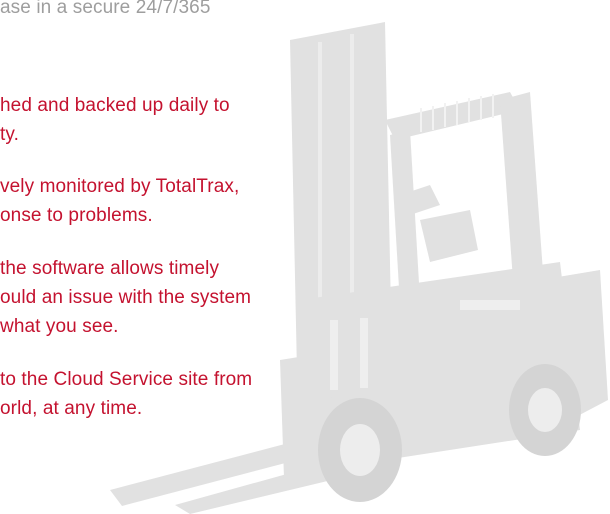  What do you see at coordinates (115, 105) in the screenshot?
I see `bullet-1-line-1: hed and backed up daily to` at bounding box center [115, 105].